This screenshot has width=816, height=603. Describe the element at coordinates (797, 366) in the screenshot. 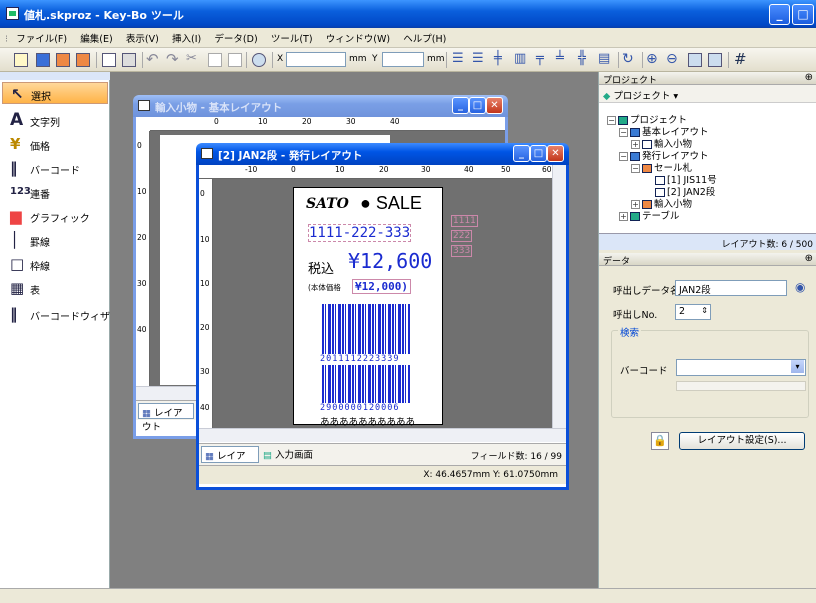

I see `chevron-down-icon: ▾` at that location.